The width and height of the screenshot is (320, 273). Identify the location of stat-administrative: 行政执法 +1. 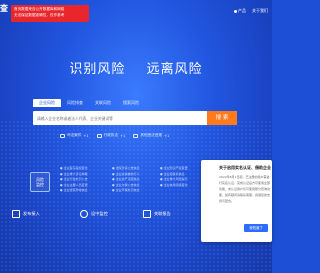
(111, 135).